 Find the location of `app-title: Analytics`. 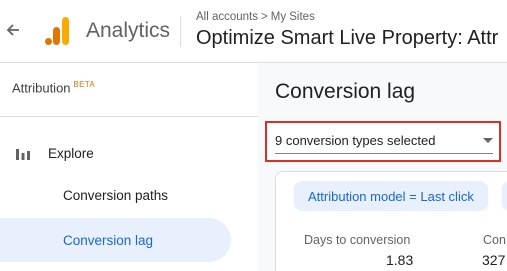

app-title: Analytics is located at coordinates (128, 30).